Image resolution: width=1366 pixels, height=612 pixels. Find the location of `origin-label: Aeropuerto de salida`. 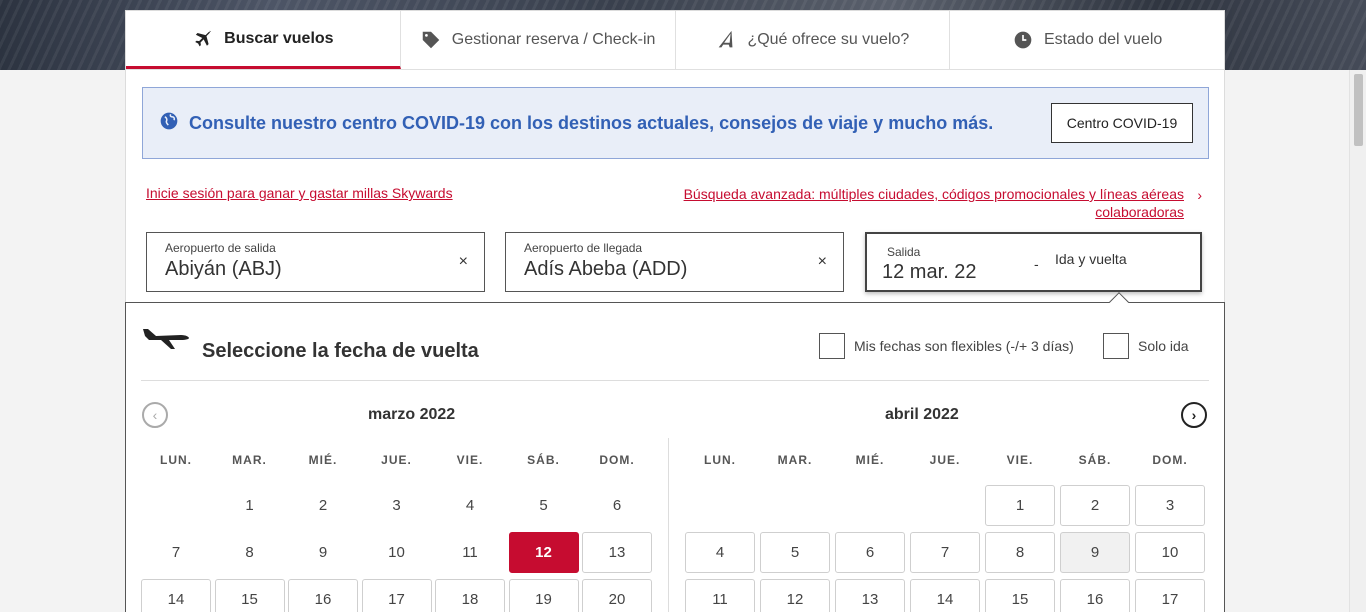

origin-label: Aeropuerto de salida is located at coordinates (220, 248).